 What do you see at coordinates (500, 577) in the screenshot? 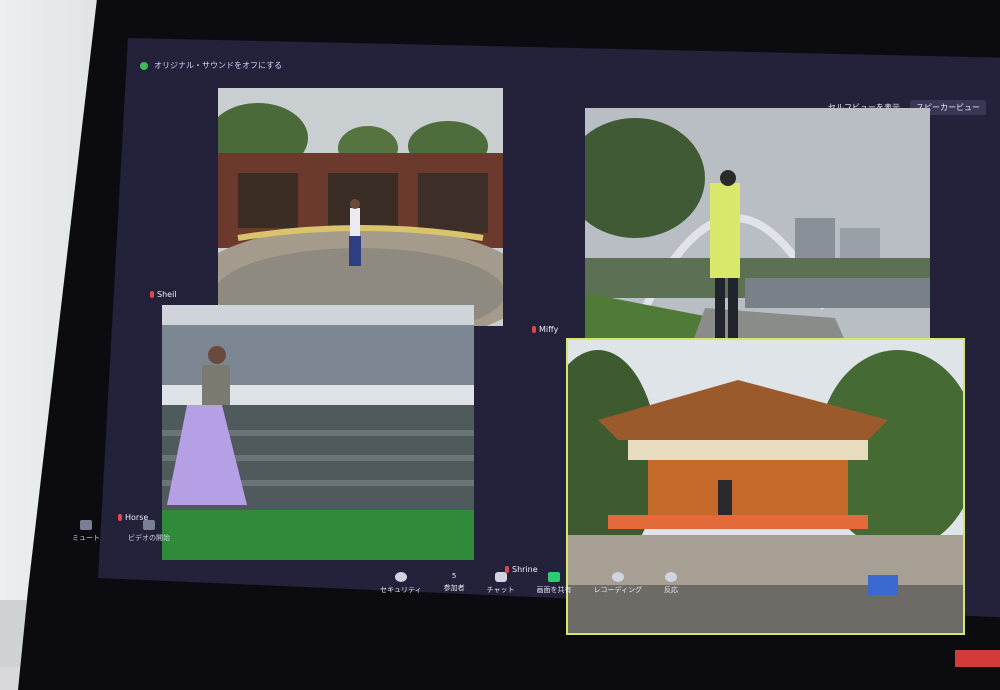
I see `chat-bubble-icon` at bounding box center [500, 577].